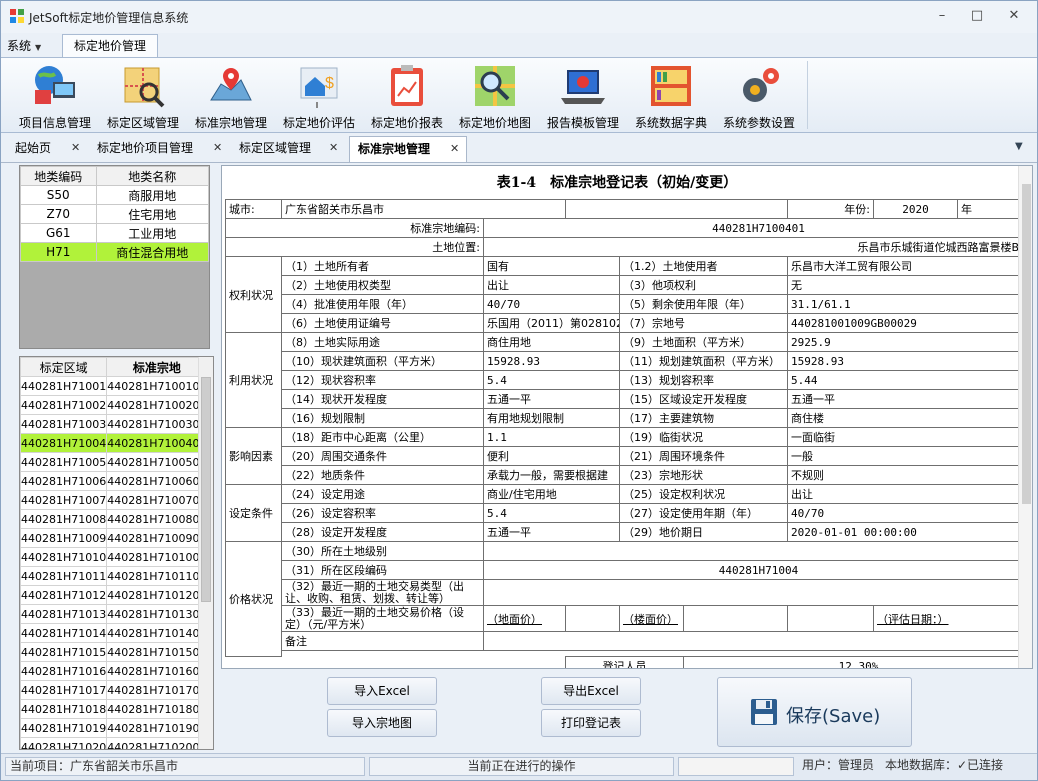  What do you see at coordinates (114, 424) in the screenshot?
I see `parcel-row: 440281H71003 440281H7100301` at bounding box center [114, 424].